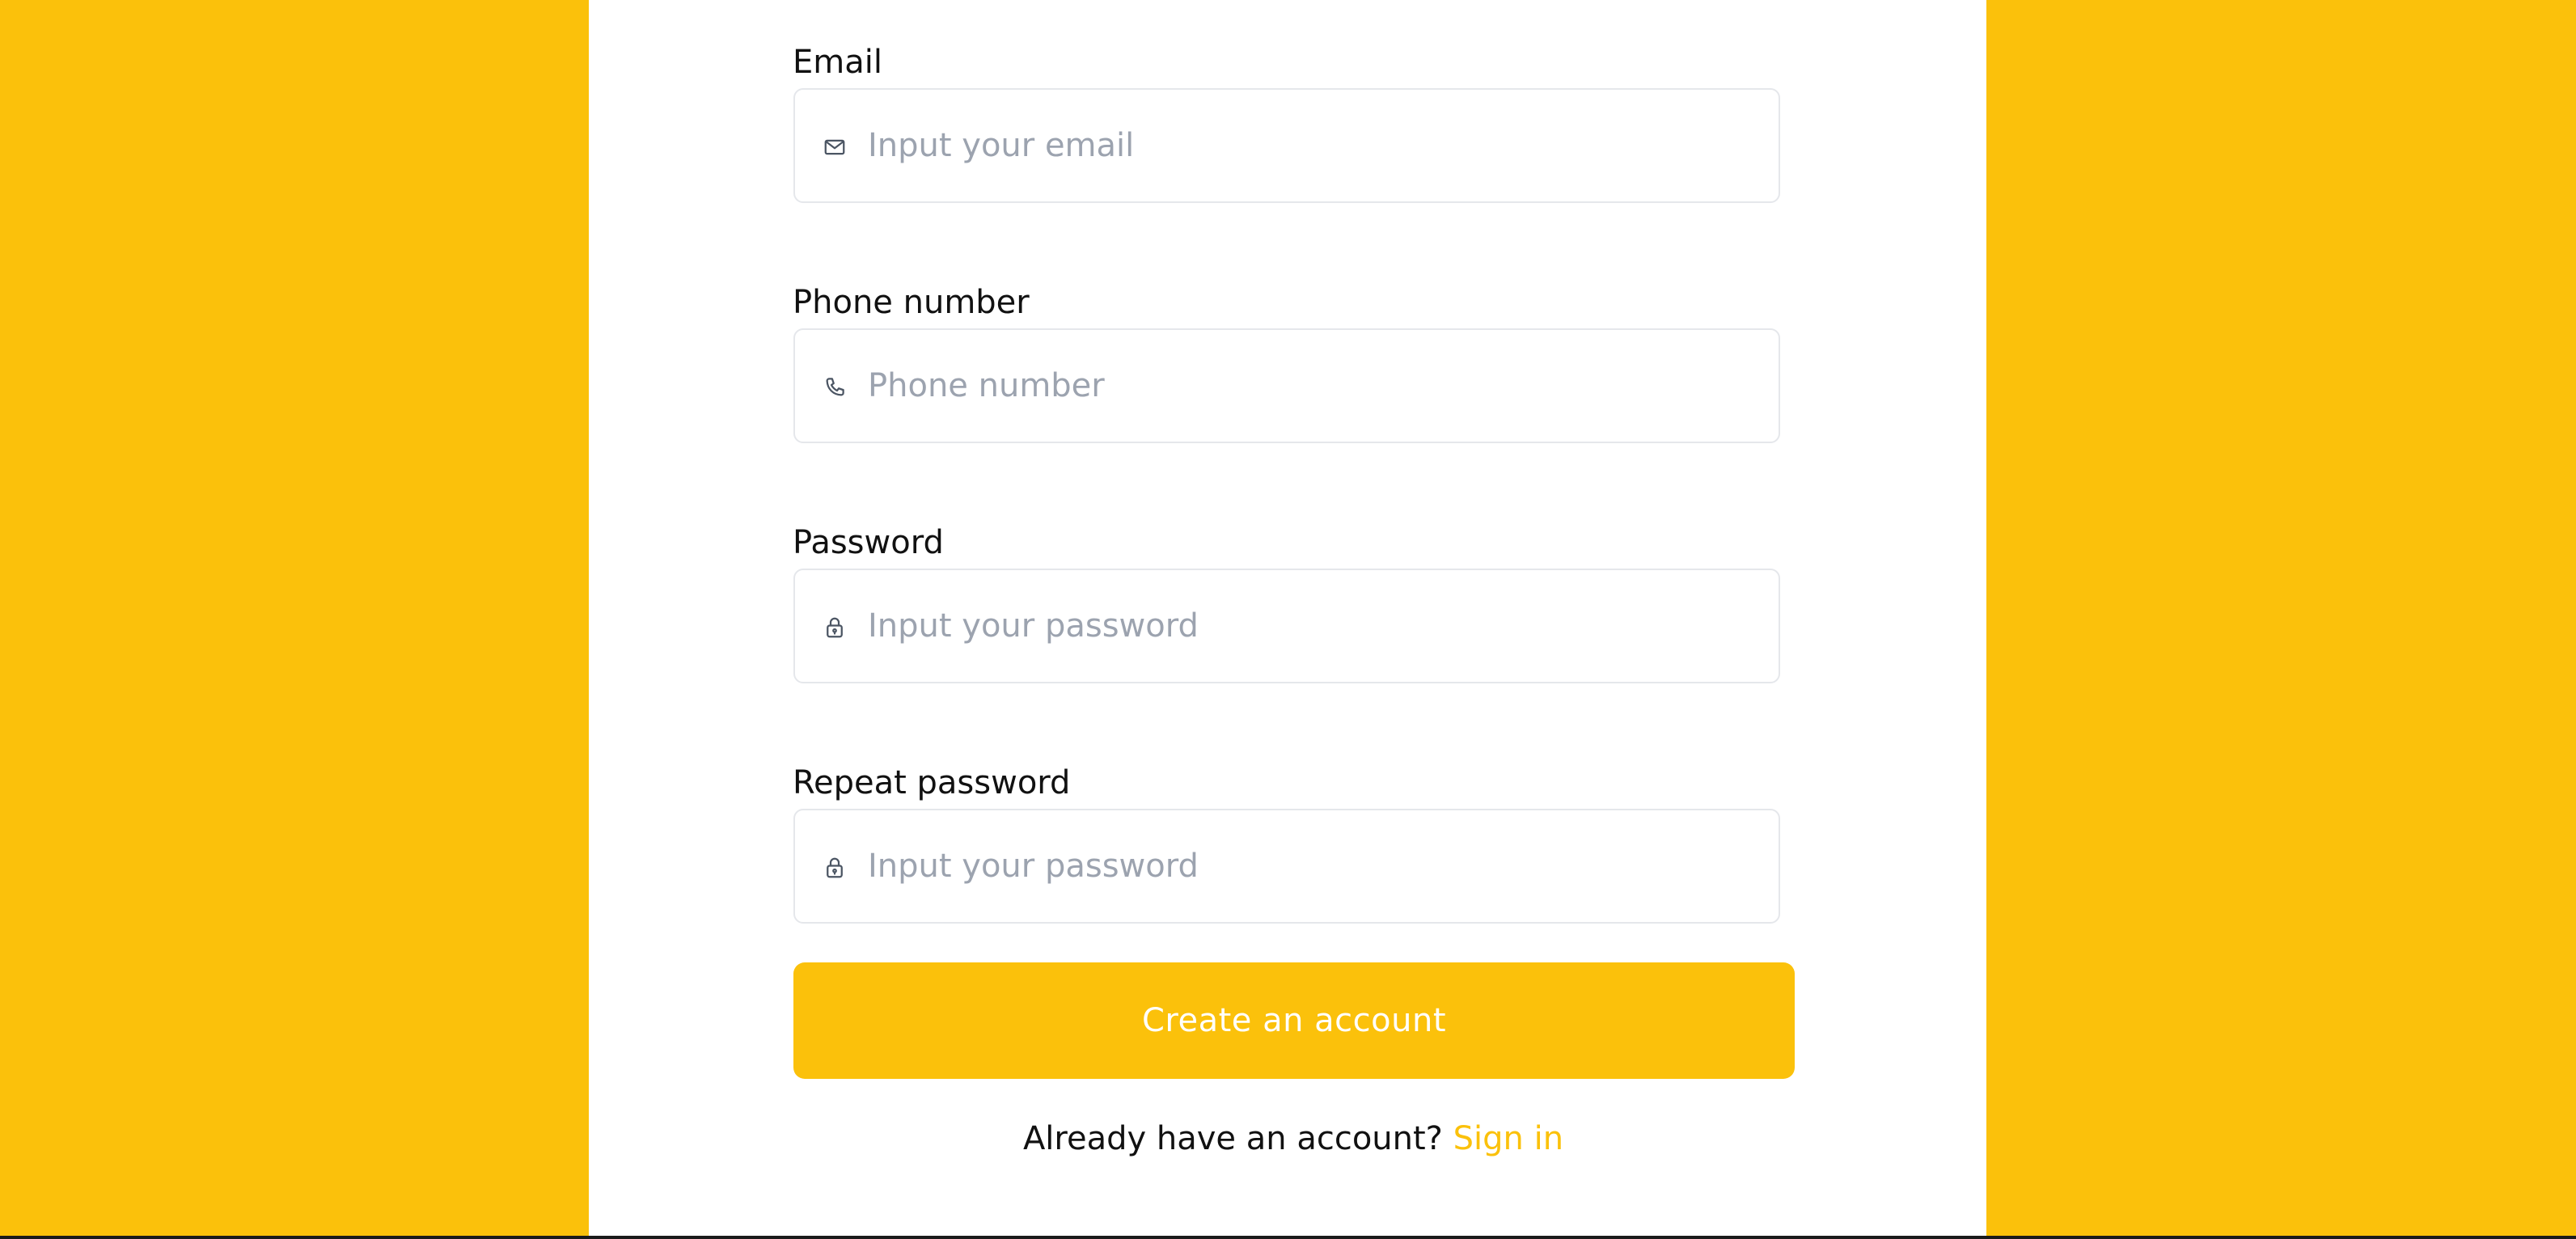 The height and width of the screenshot is (1239, 2576). I want to click on email-field, so click(1287, 145).